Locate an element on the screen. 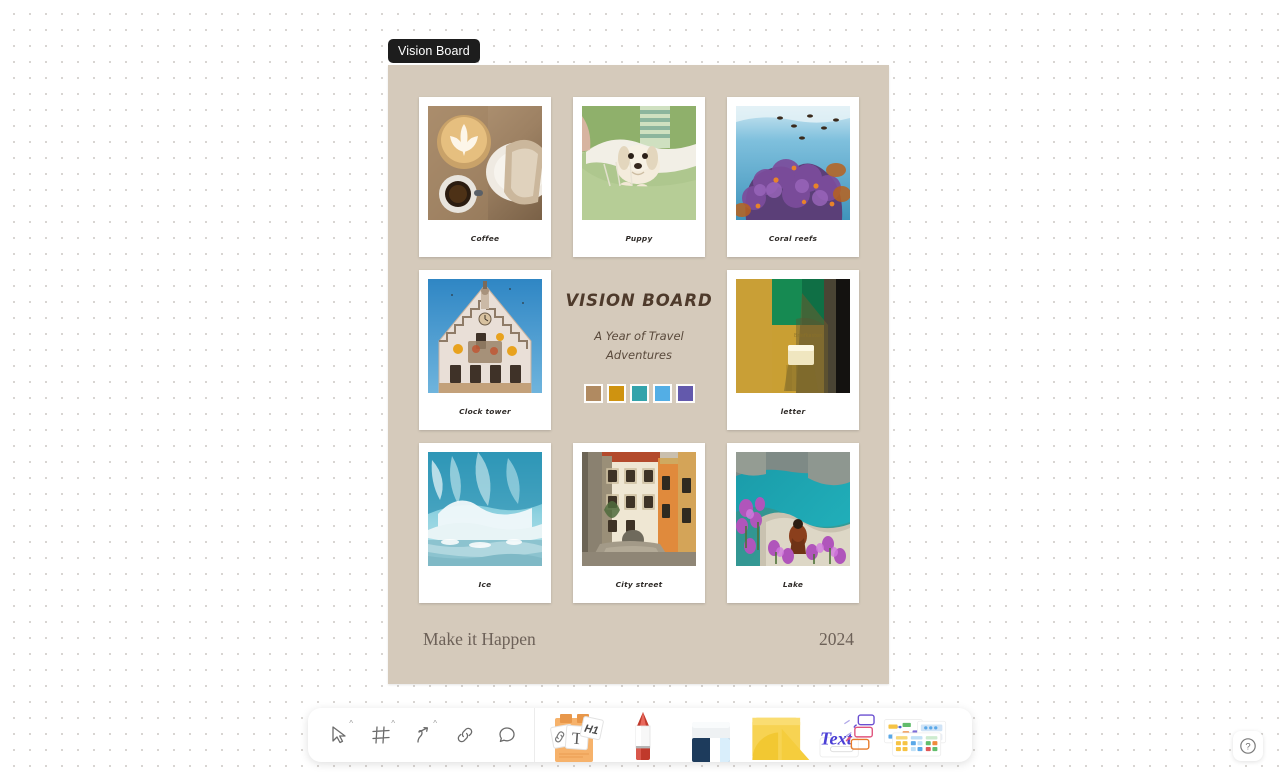 The image size is (1280, 778). photo-letter: Briefkasten is located at coordinates (793, 336).